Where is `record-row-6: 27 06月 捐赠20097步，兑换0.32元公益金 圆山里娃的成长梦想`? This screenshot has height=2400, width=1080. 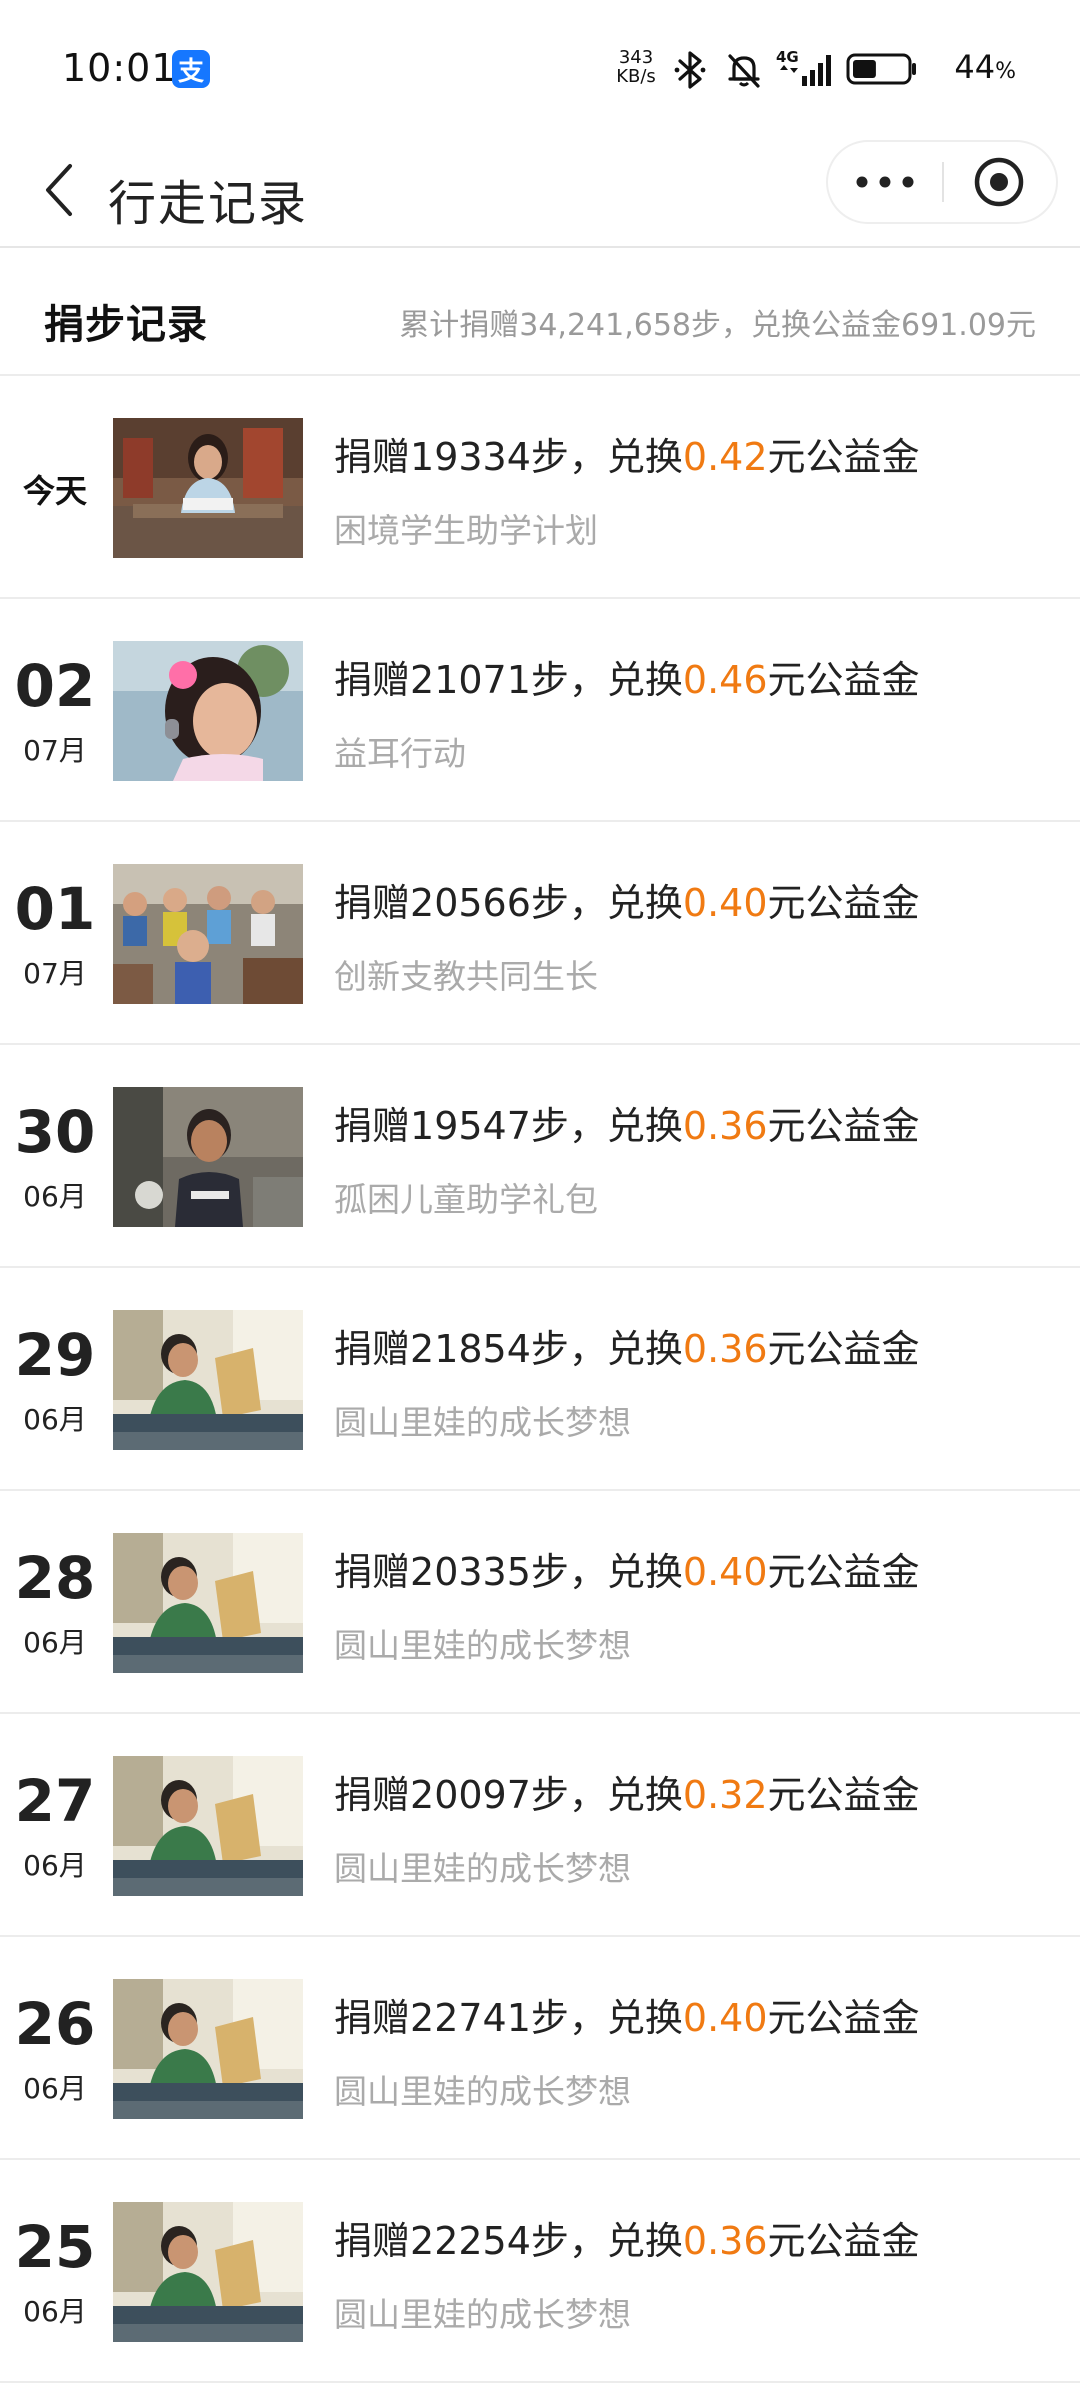
record-row-6: 27 06月 捐赠20097步，兑换0.32元公益金 圆山里娃的成长梦想 is located at coordinates (540, 1825).